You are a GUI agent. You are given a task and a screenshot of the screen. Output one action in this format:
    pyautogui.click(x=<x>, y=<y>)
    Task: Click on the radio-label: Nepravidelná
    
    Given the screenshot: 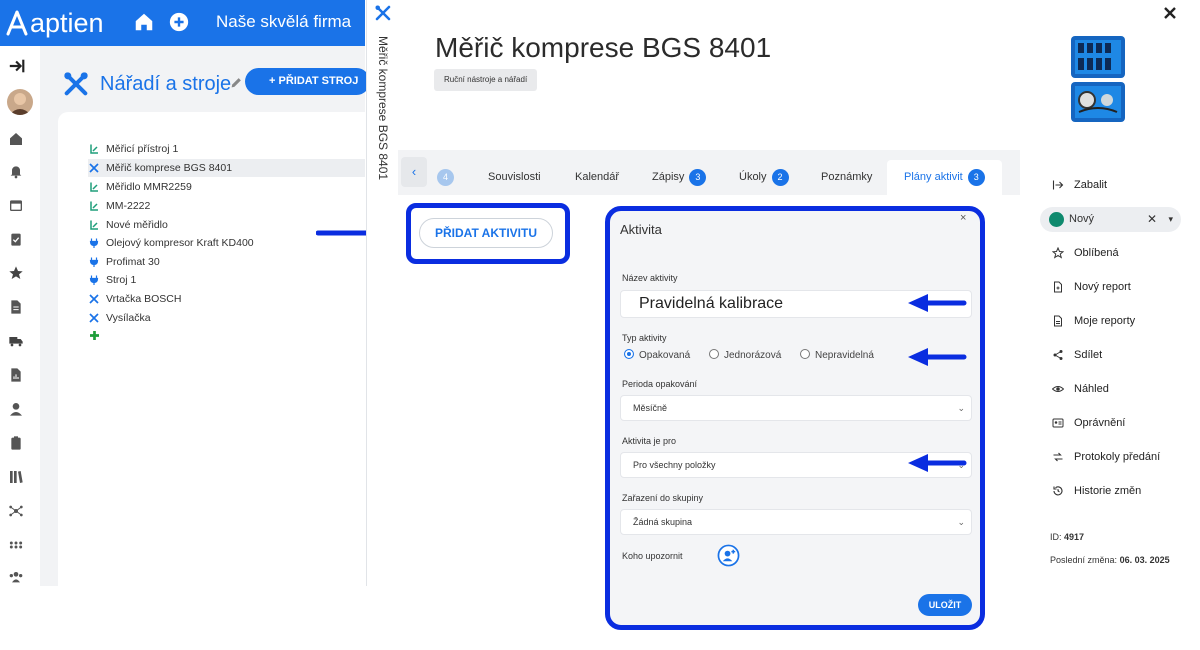 What is the action you would take?
    pyautogui.click(x=844, y=355)
    